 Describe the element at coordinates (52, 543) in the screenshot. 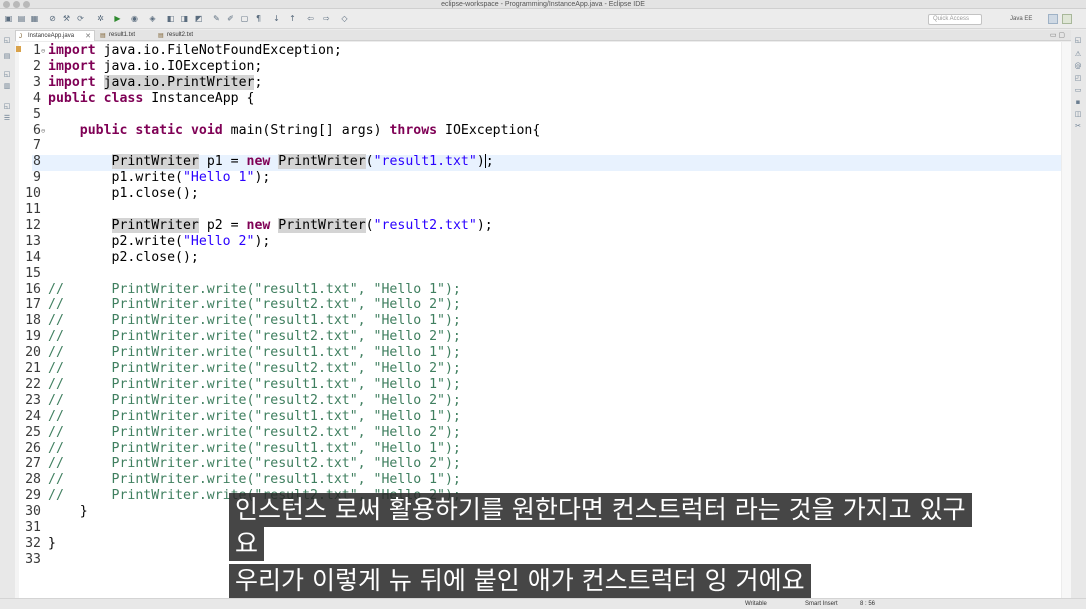

I see `code-text: }` at that location.